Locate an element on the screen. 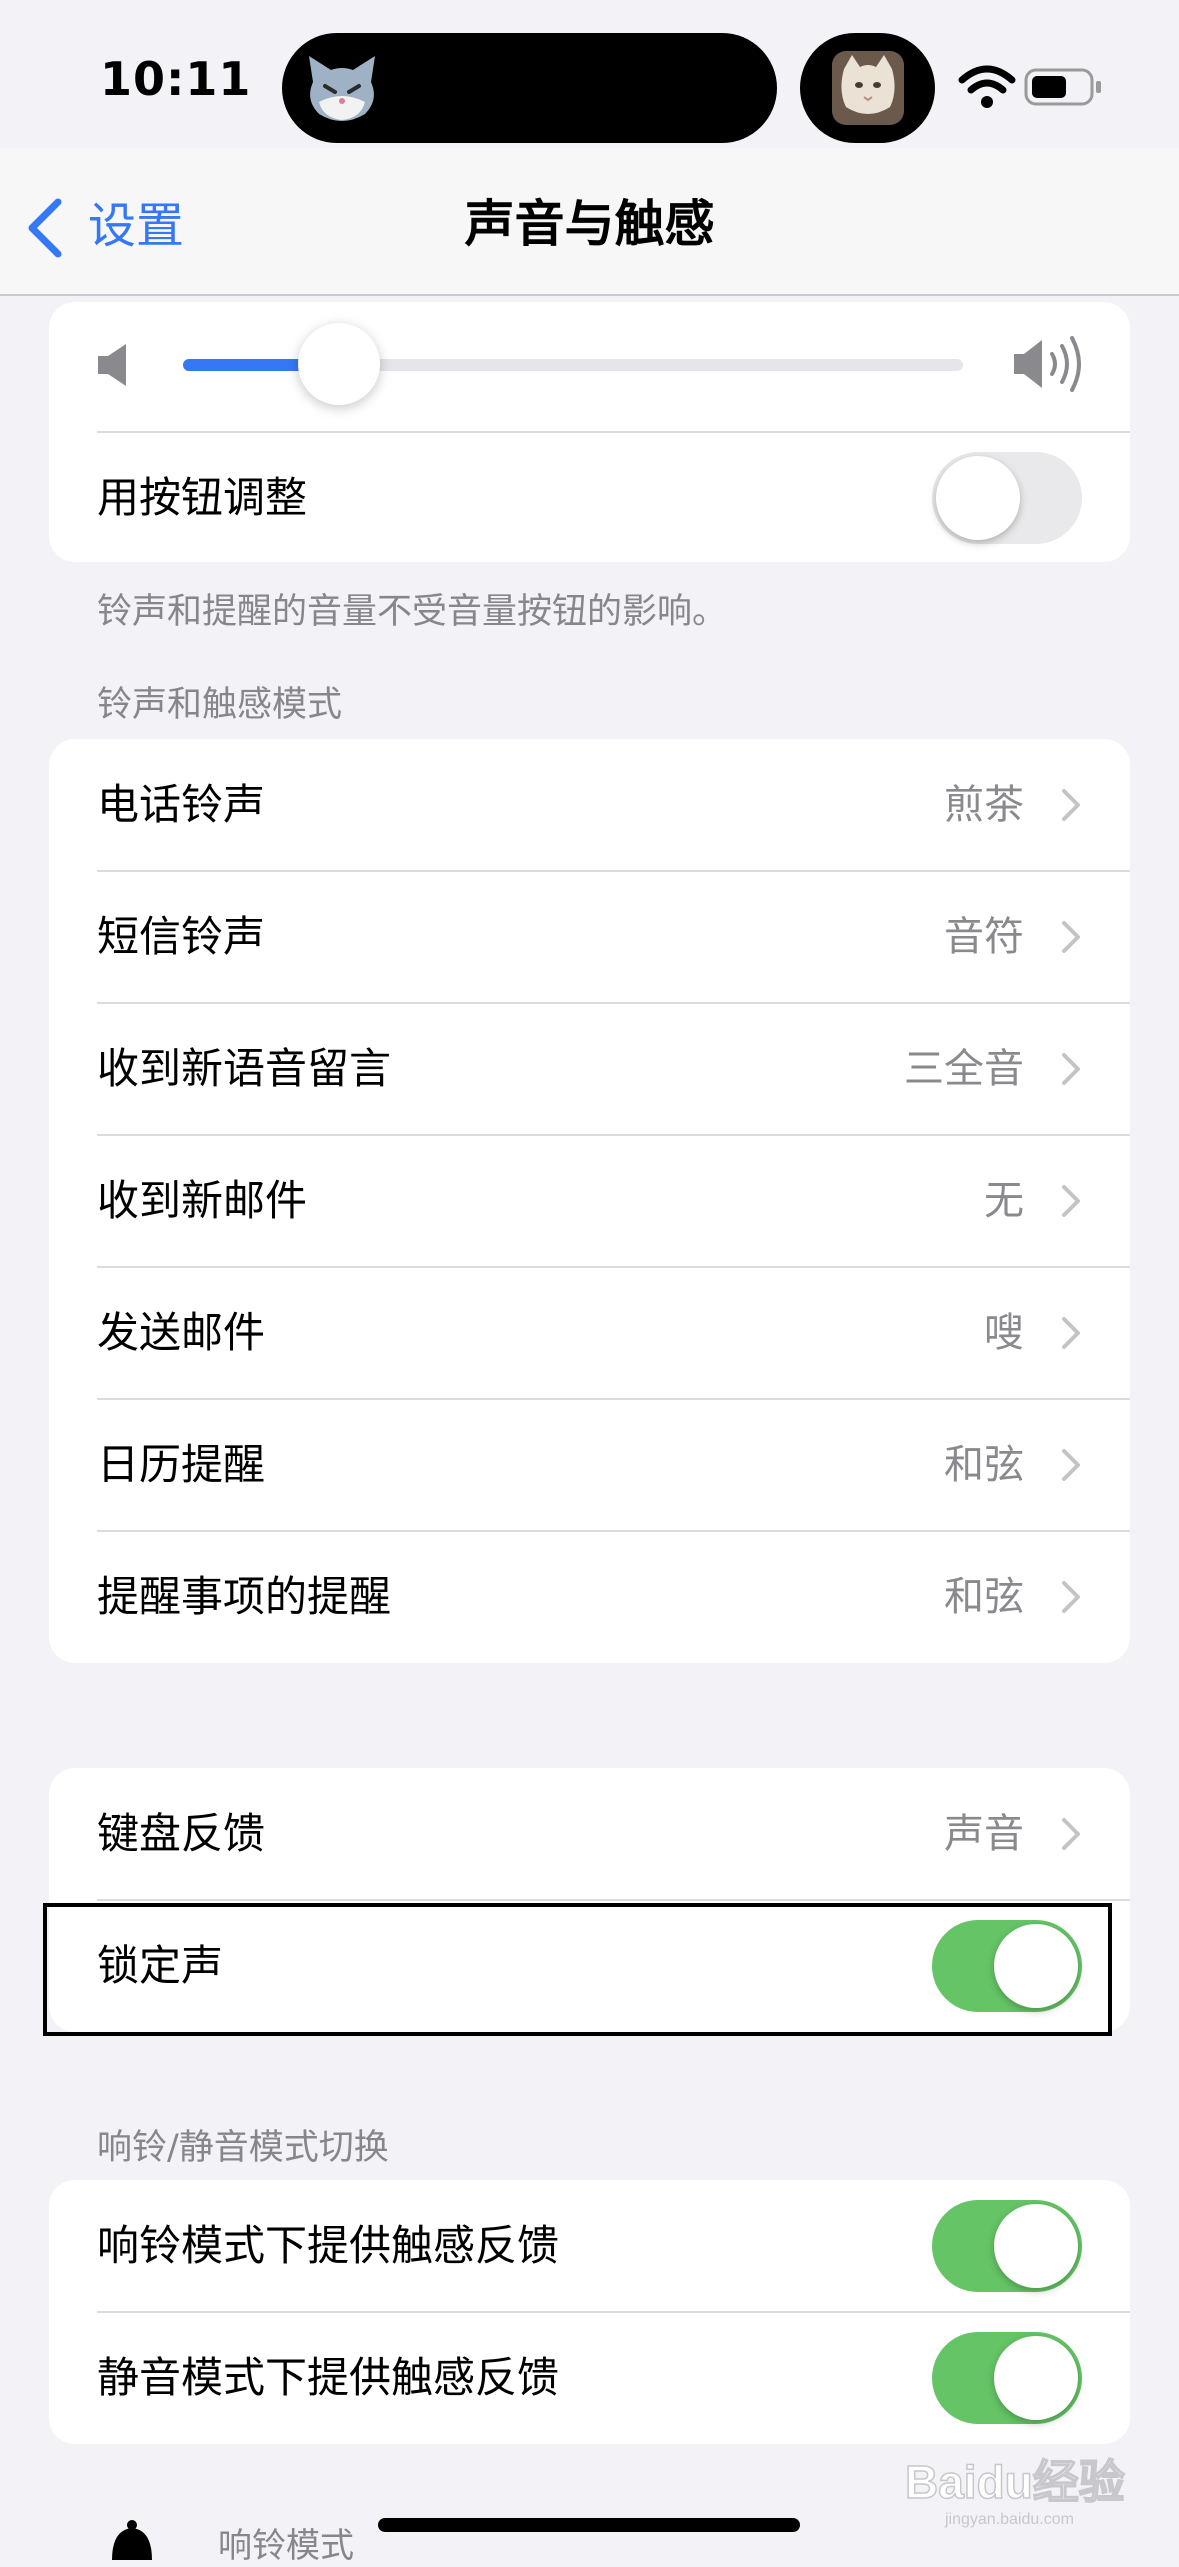 Image resolution: width=1179 pixels, height=2567 pixels. ring-mode-label: 响铃模式 is located at coordinates (286, 2546).